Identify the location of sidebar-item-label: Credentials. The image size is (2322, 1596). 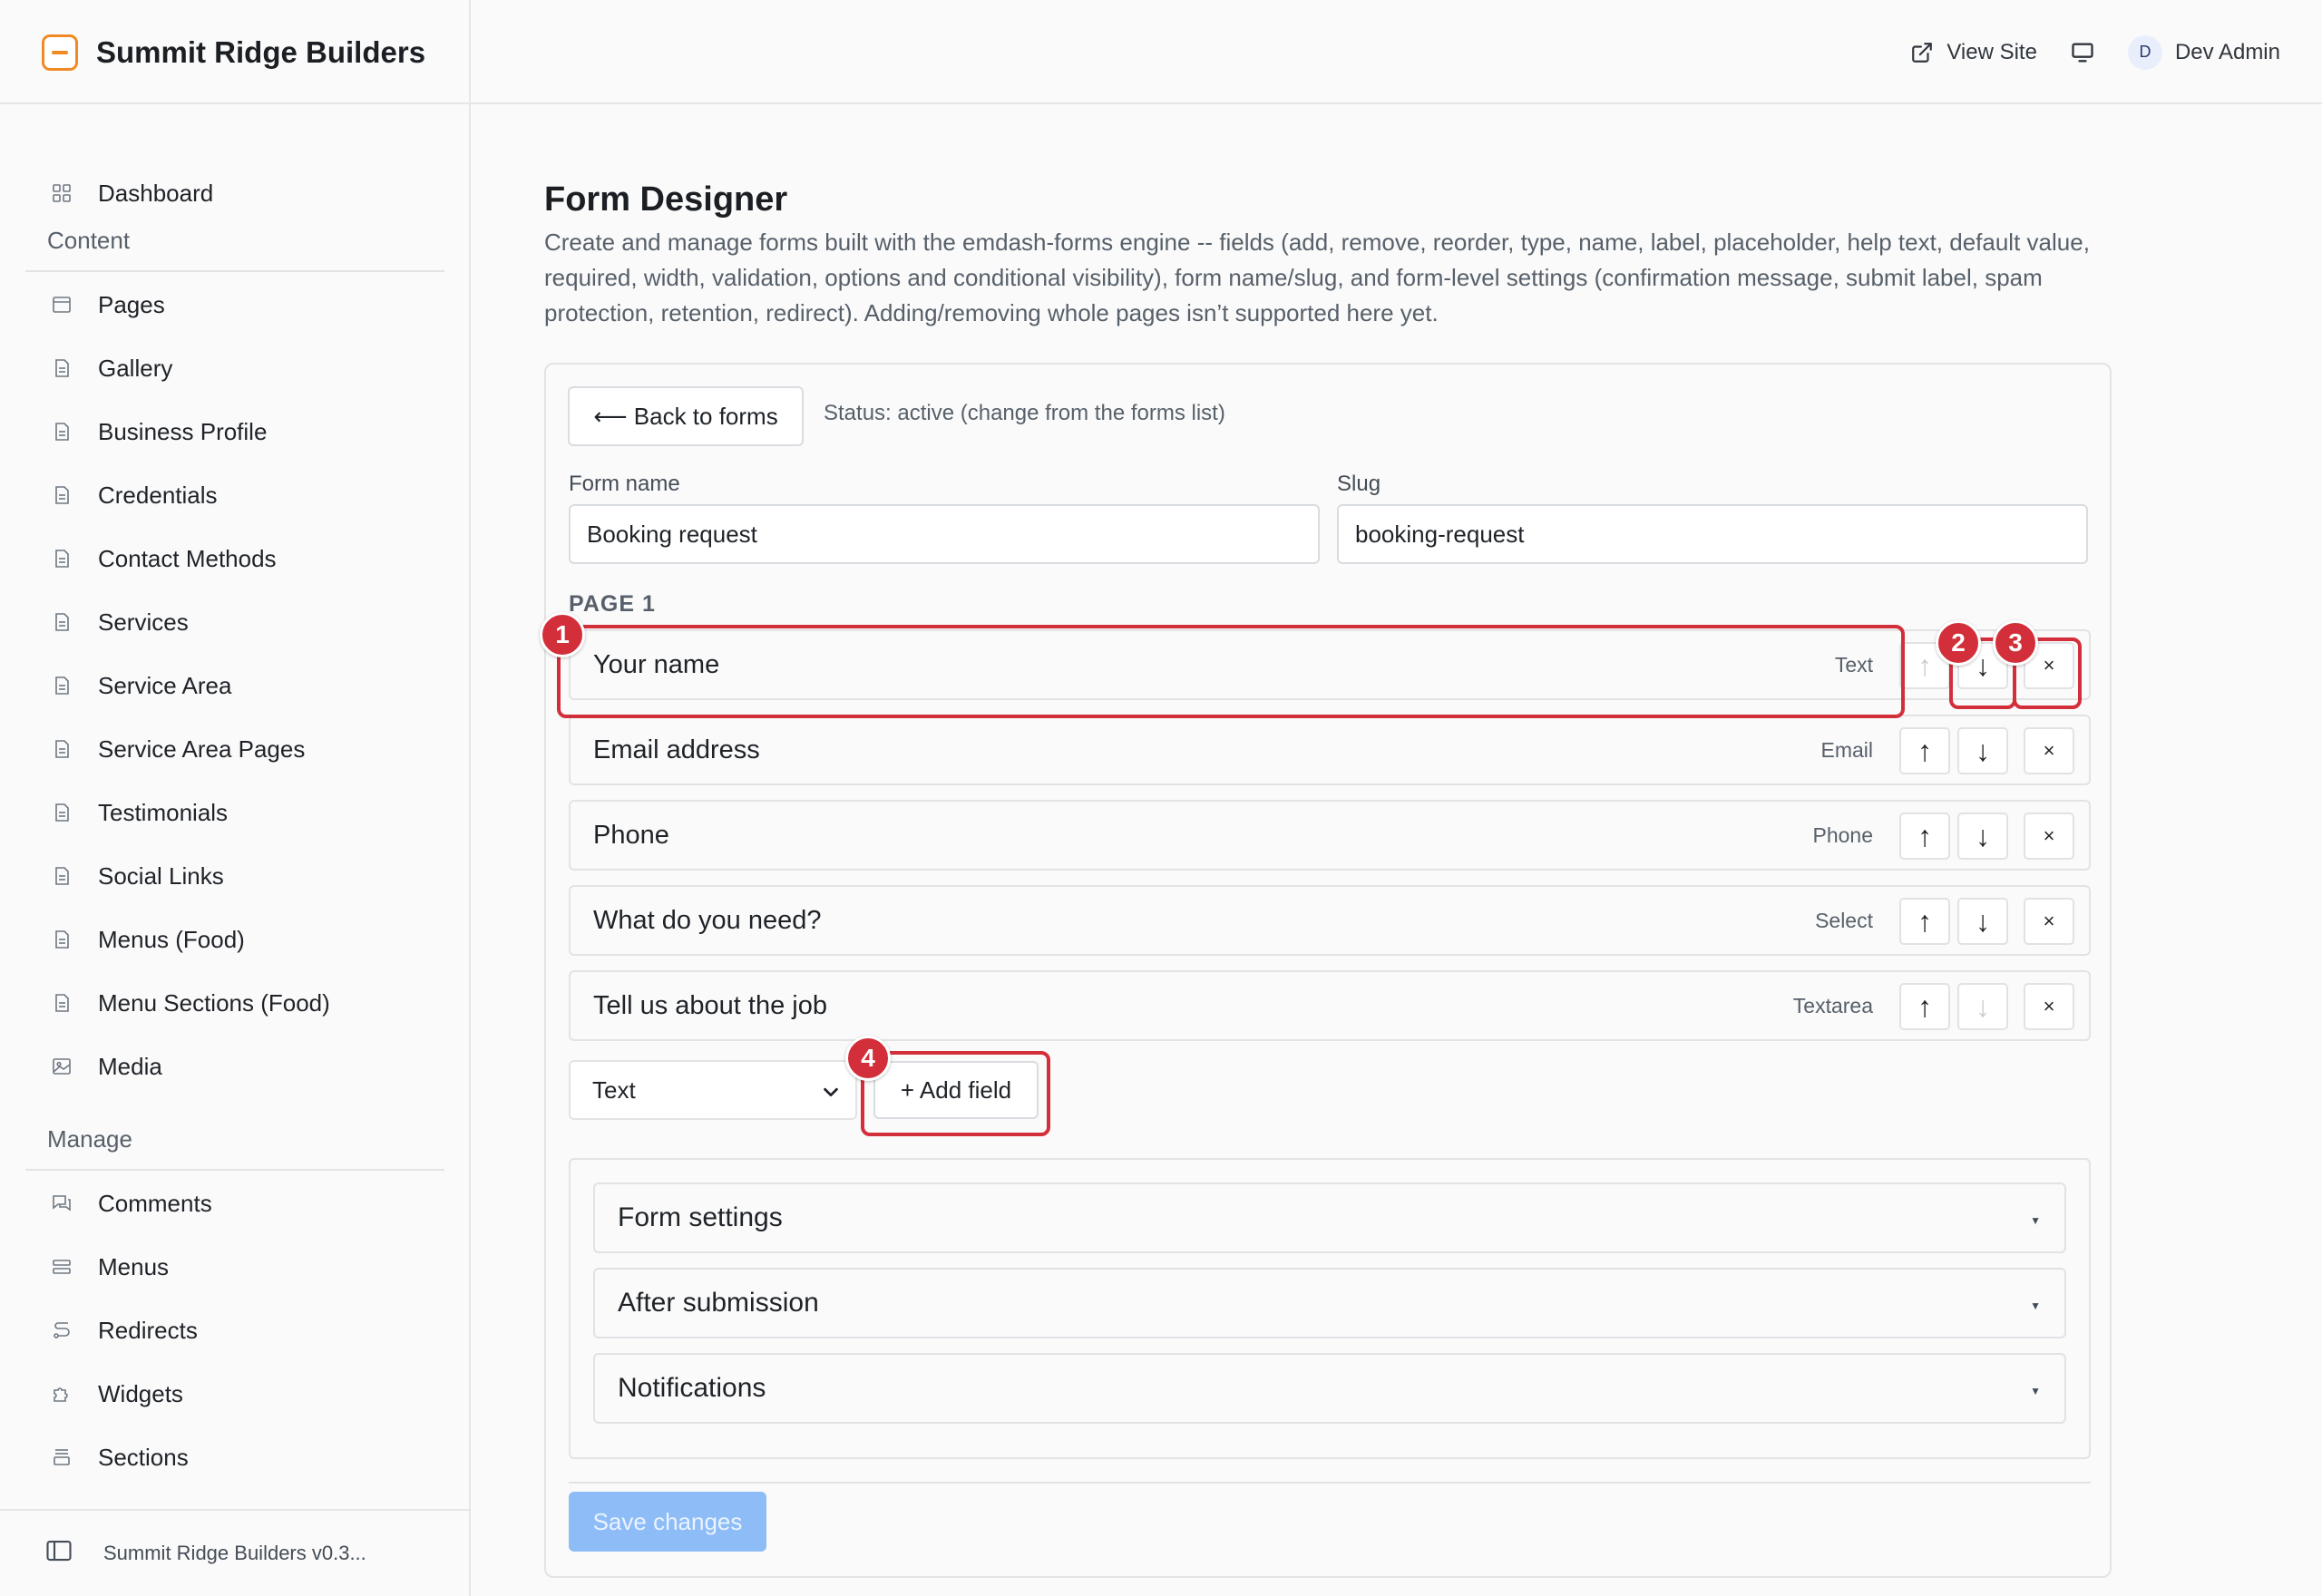
(158, 495).